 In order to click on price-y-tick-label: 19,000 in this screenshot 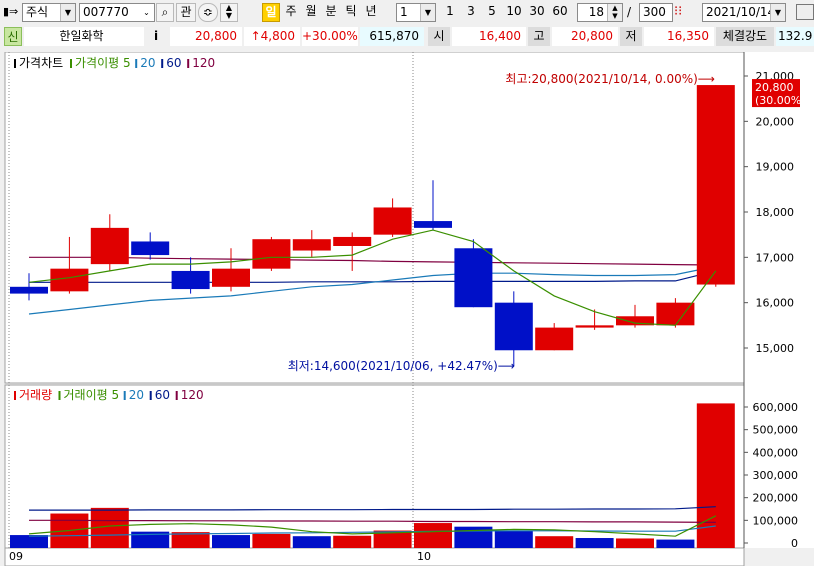, I will do `click(775, 167)`.